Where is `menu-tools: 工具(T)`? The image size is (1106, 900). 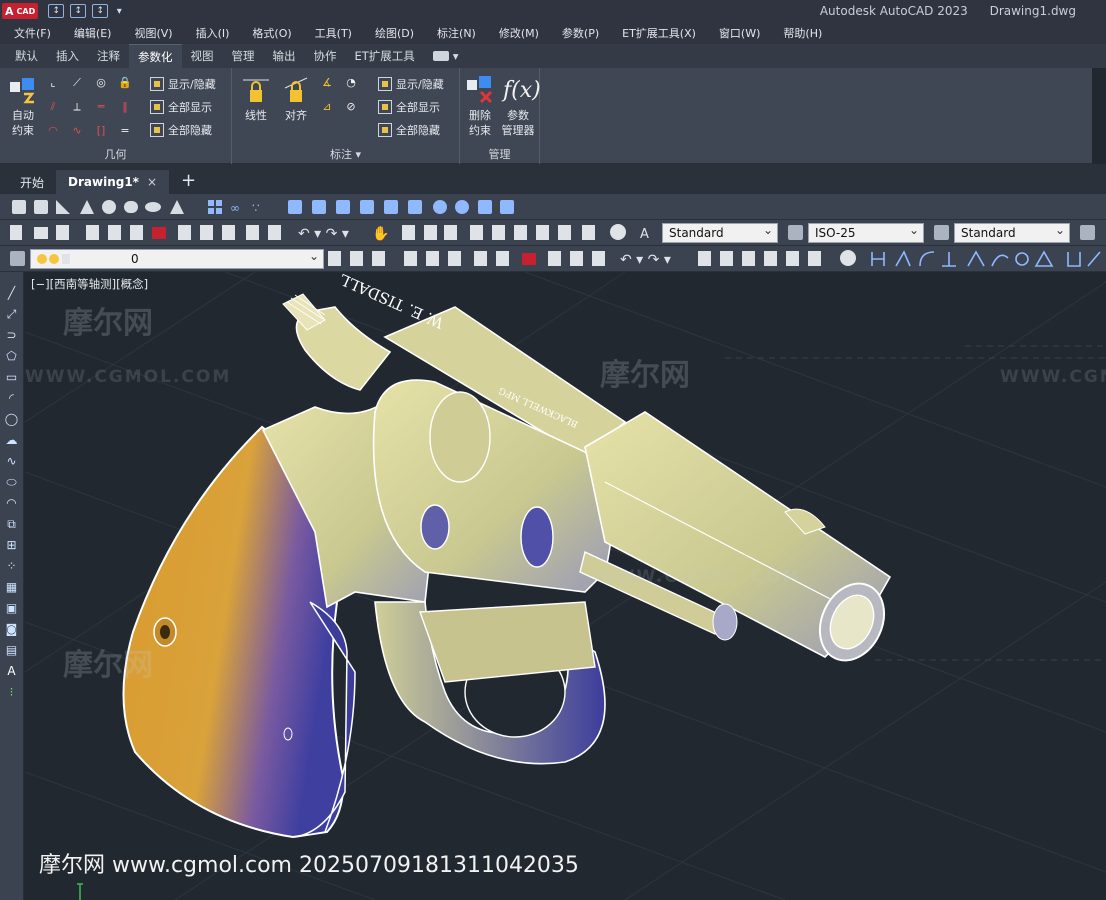 menu-tools: 工具(T) is located at coordinates (333, 33).